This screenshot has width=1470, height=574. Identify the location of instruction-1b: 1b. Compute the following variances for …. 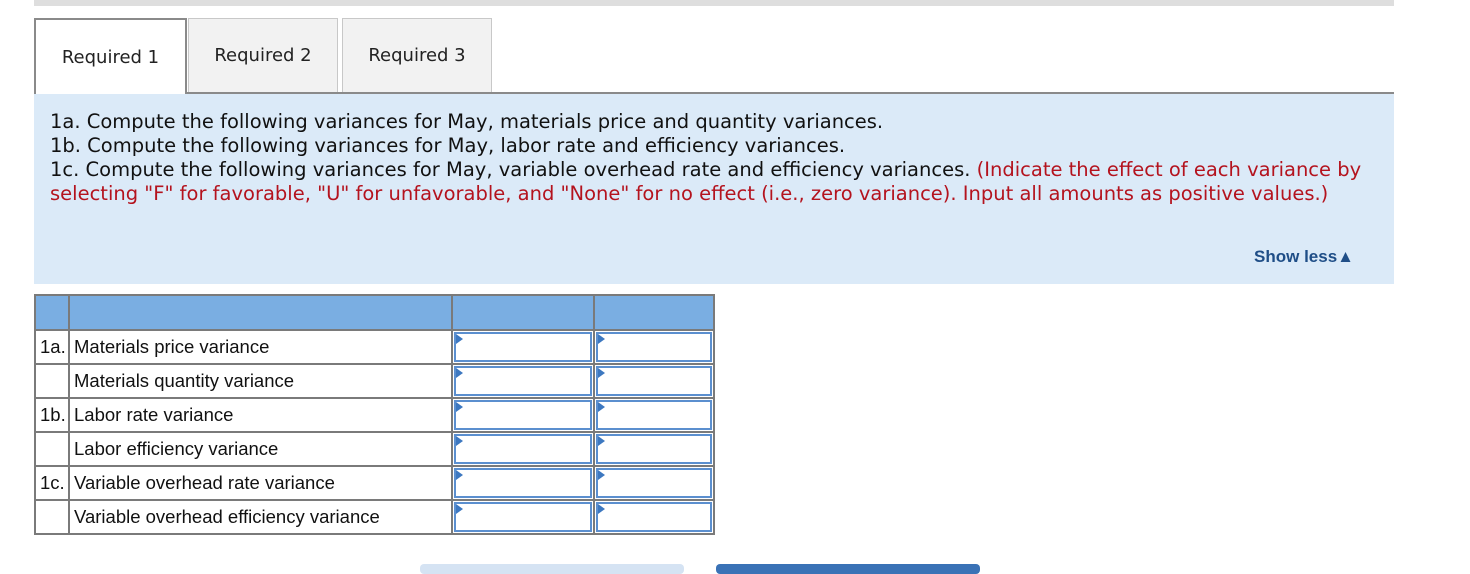
(448, 145).